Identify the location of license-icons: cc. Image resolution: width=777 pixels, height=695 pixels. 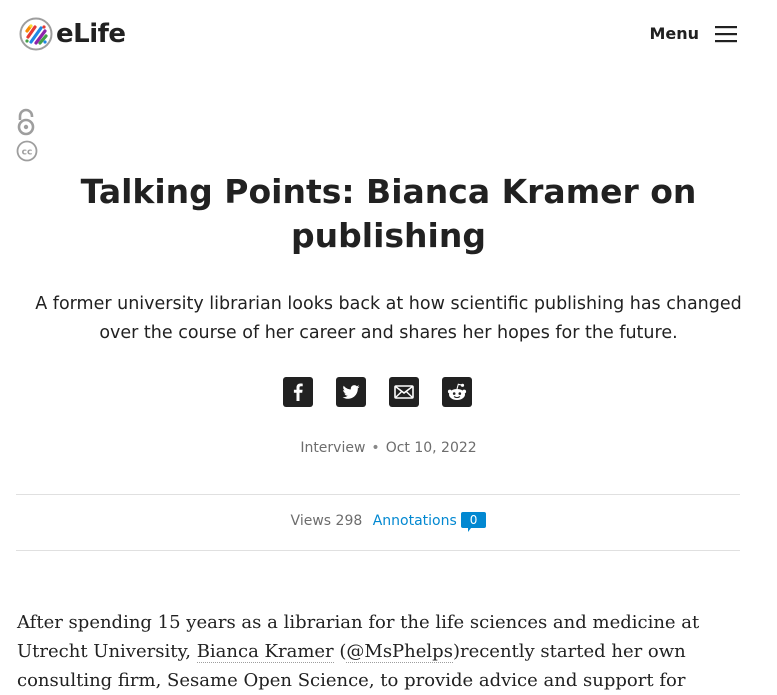
(27, 135).